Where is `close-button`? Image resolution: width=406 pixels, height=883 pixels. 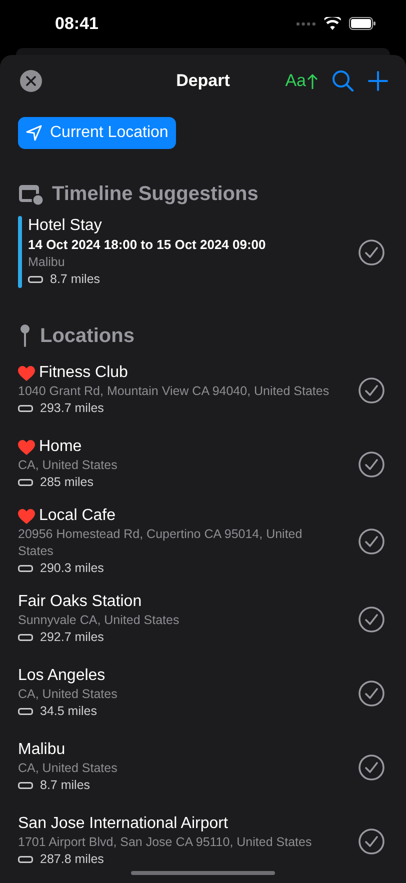
close-button is located at coordinates (31, 81).